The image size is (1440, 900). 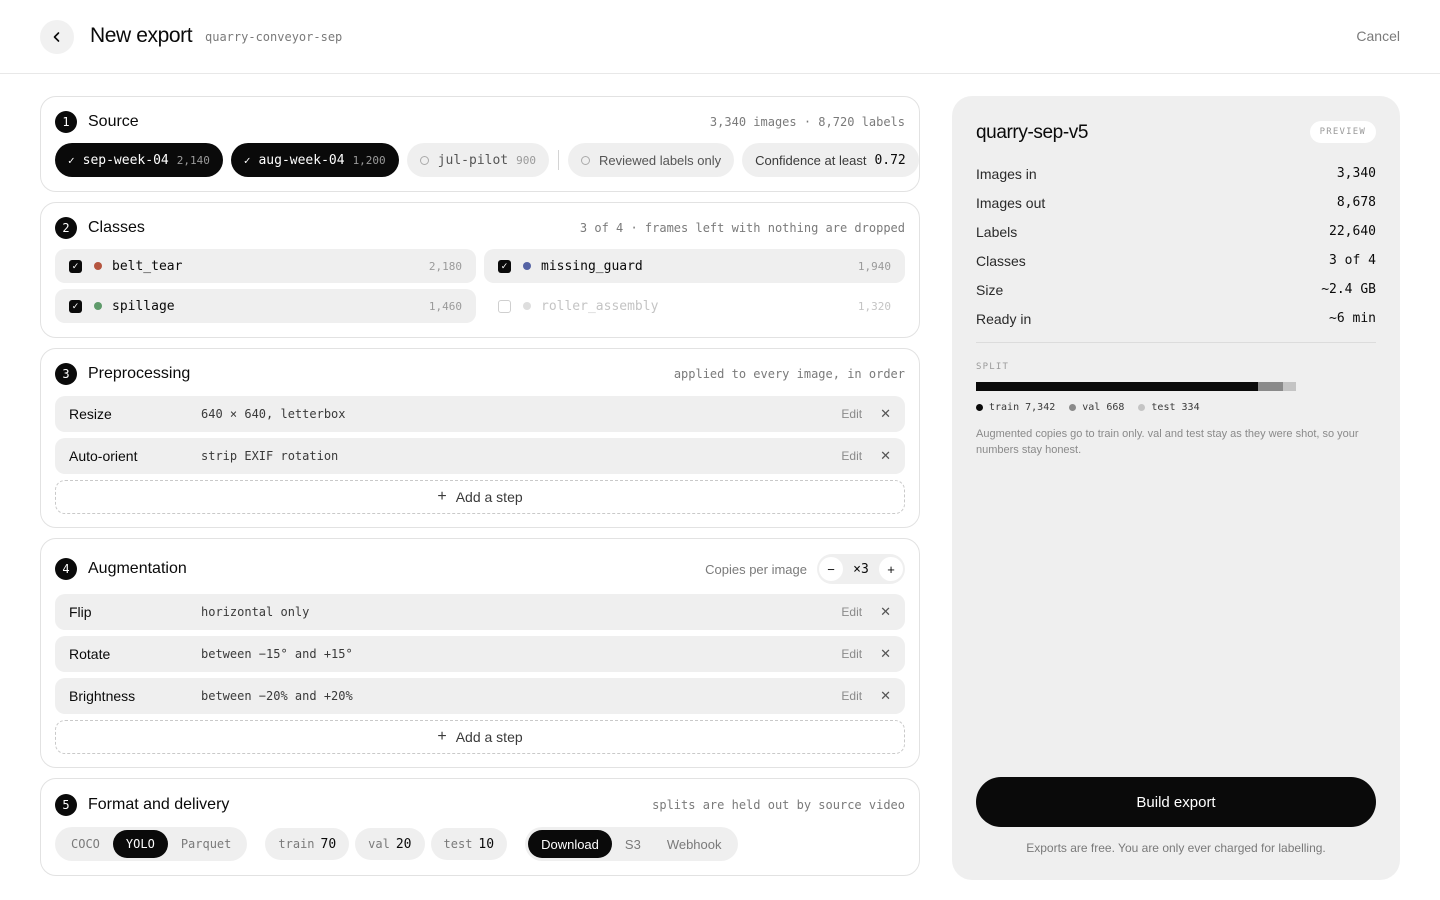 I want to click on reviewed-only-label: Reviewed labels only, so click(x=660, y=160).